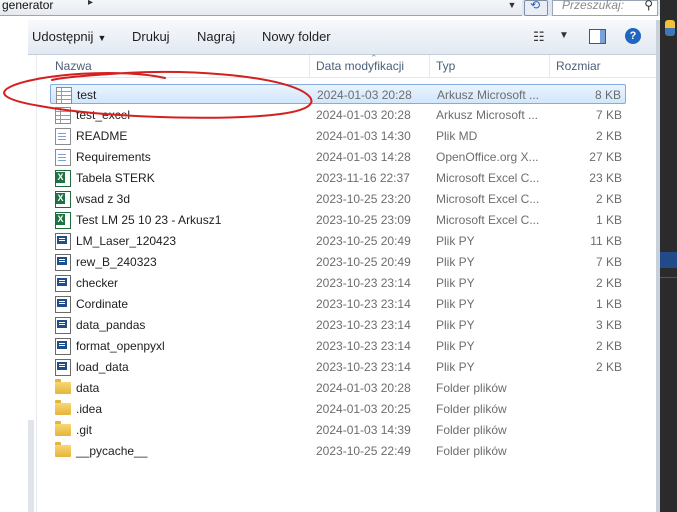  What do you see at coordinates (126, 241) in the screenshot?
I see `file-name: LM_Laser_120423` at bounding box center [126, 241].